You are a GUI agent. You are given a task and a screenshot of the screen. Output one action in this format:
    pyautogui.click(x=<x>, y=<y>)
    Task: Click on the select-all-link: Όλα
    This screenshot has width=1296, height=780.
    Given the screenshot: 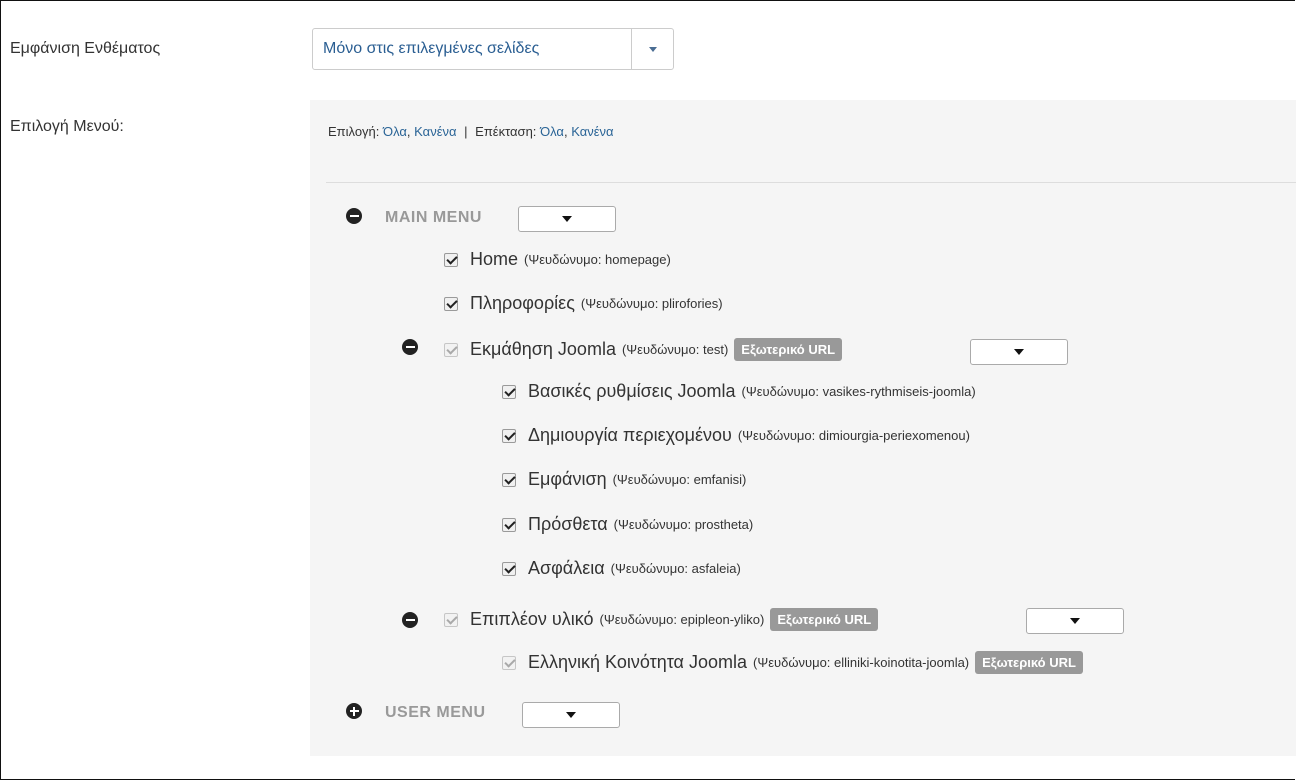 What is the action you would take?
    pyautogui.click(x=395, y=131)
    